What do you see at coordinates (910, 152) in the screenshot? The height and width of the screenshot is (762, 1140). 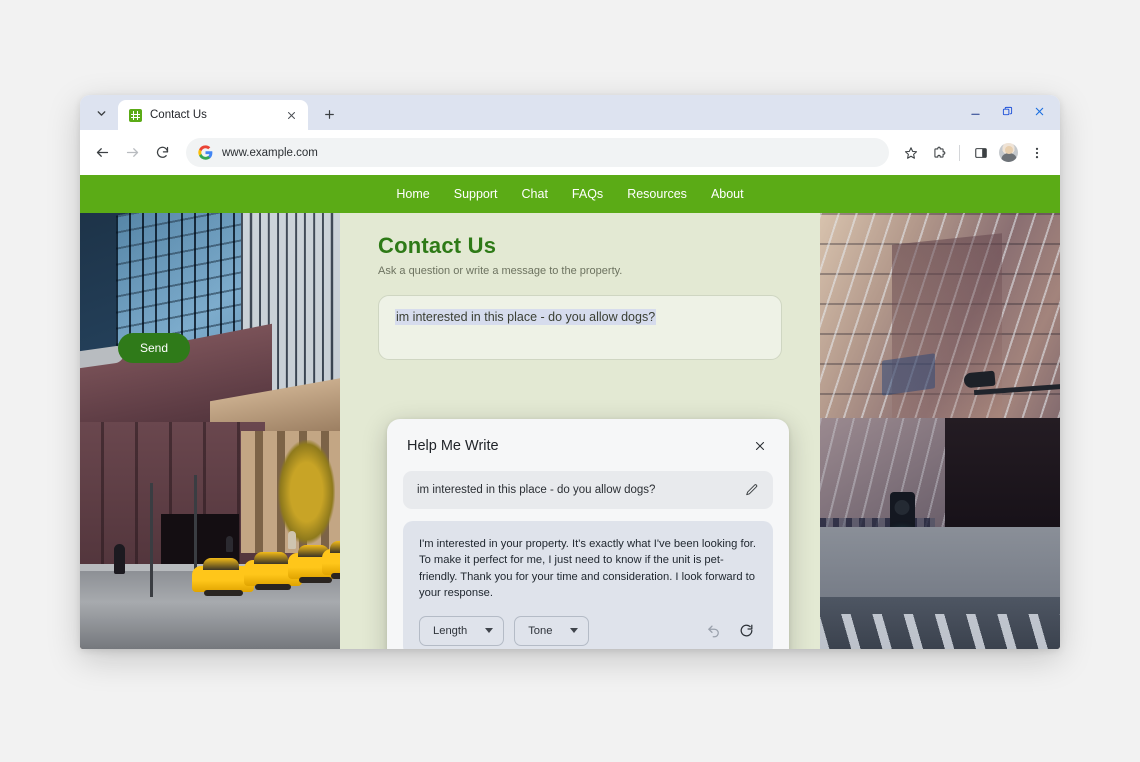 I see `star-icon` at bounding box center [910, 152].